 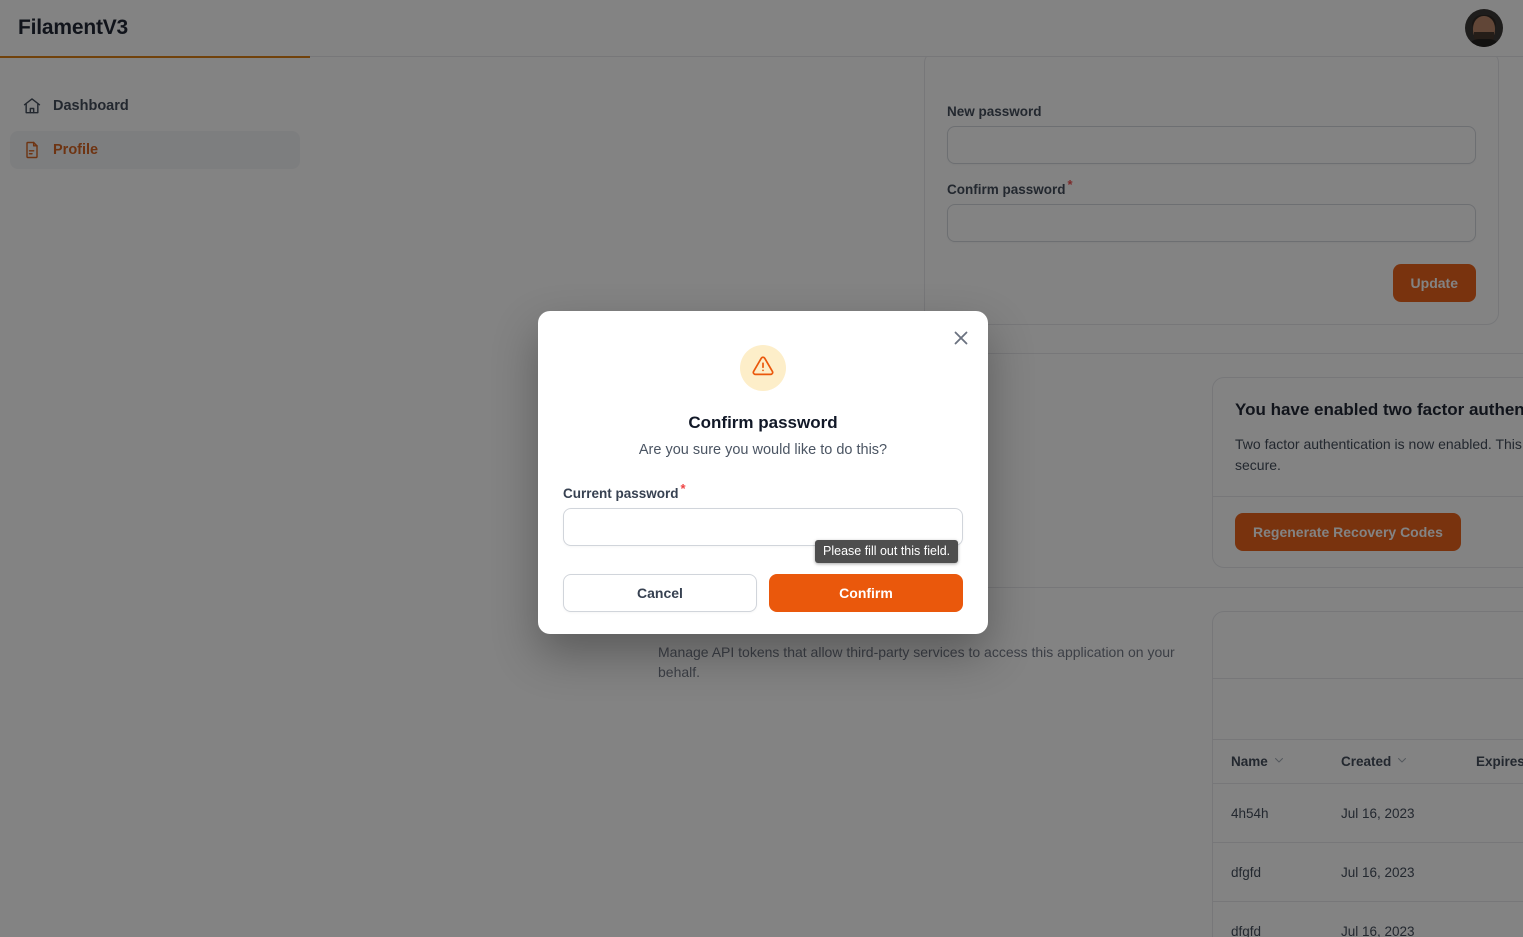 What do you see at coordinates (887, 551) in the screenshot?
I see `validation-tooltip: Please fill out this field.` at bounding box center [887, 551].